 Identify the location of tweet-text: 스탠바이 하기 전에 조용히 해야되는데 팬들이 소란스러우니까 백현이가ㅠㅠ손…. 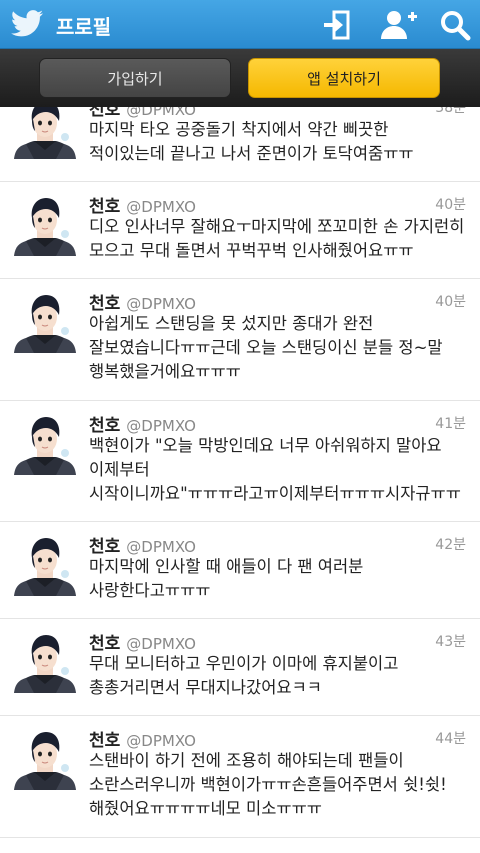
(268, 784).